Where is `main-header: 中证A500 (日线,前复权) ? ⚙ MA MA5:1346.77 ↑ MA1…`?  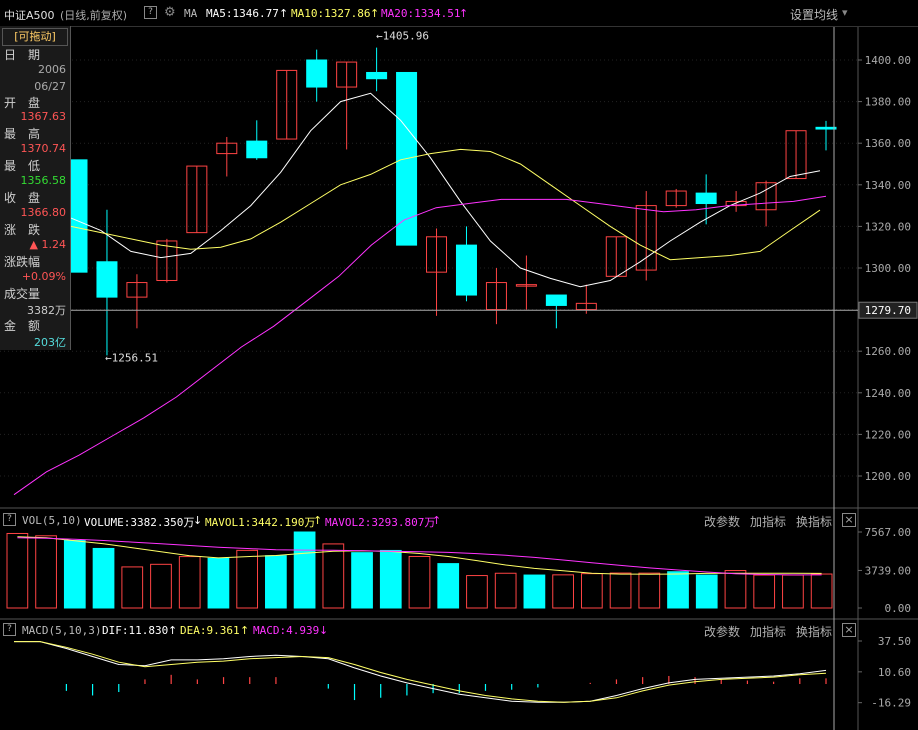 main-header: 中证A500 (日线,前复权) ? ⚙ MA MA5:1346.77 ↑ MA1… is located at coordinates (459, 13).